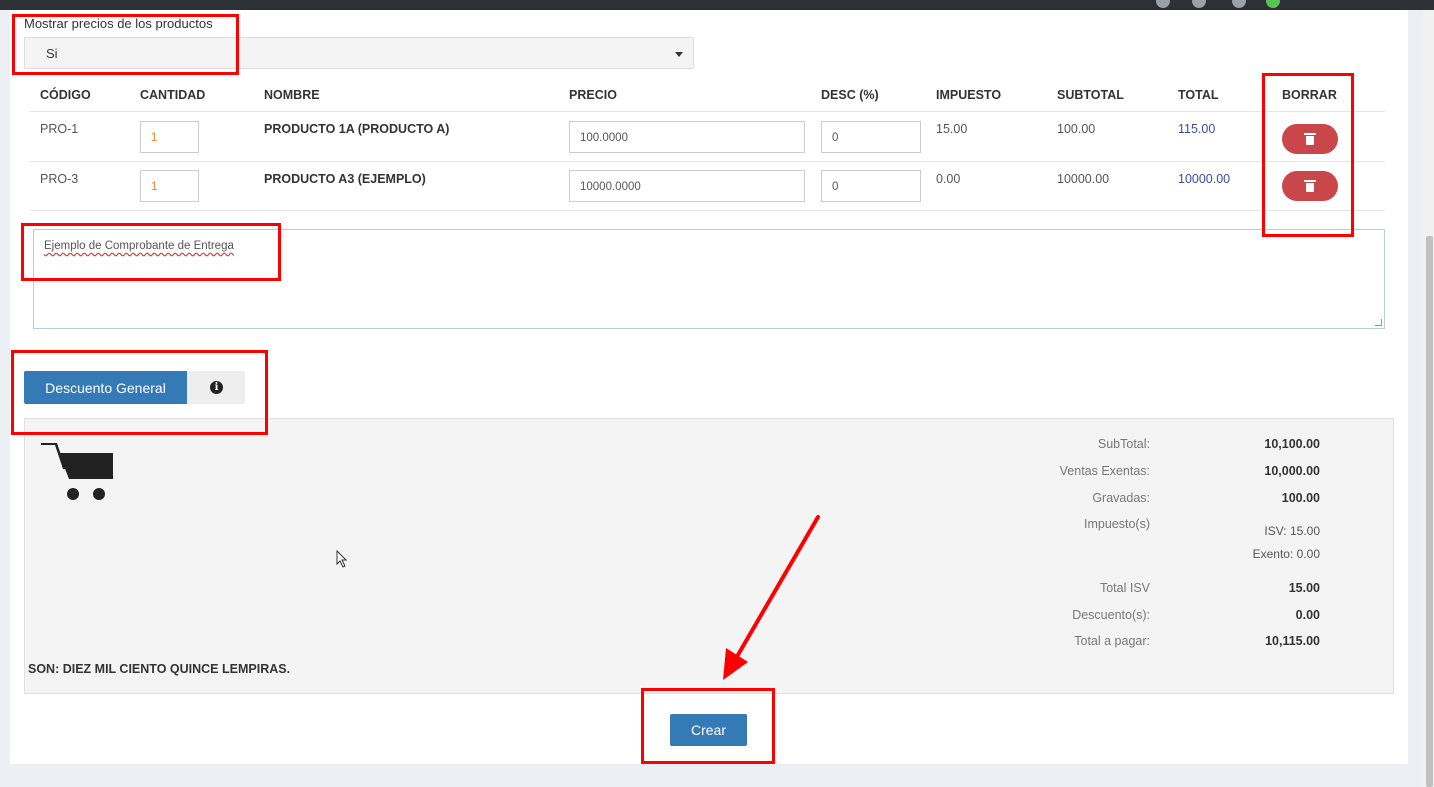 Image resolution: width=1434 pixels, height=787 pixels. What do you see at coordinates (1117, 524) in the screenshot?
I see `taxes-label: Impuesto(s)` at bounding box center [1117, 524].